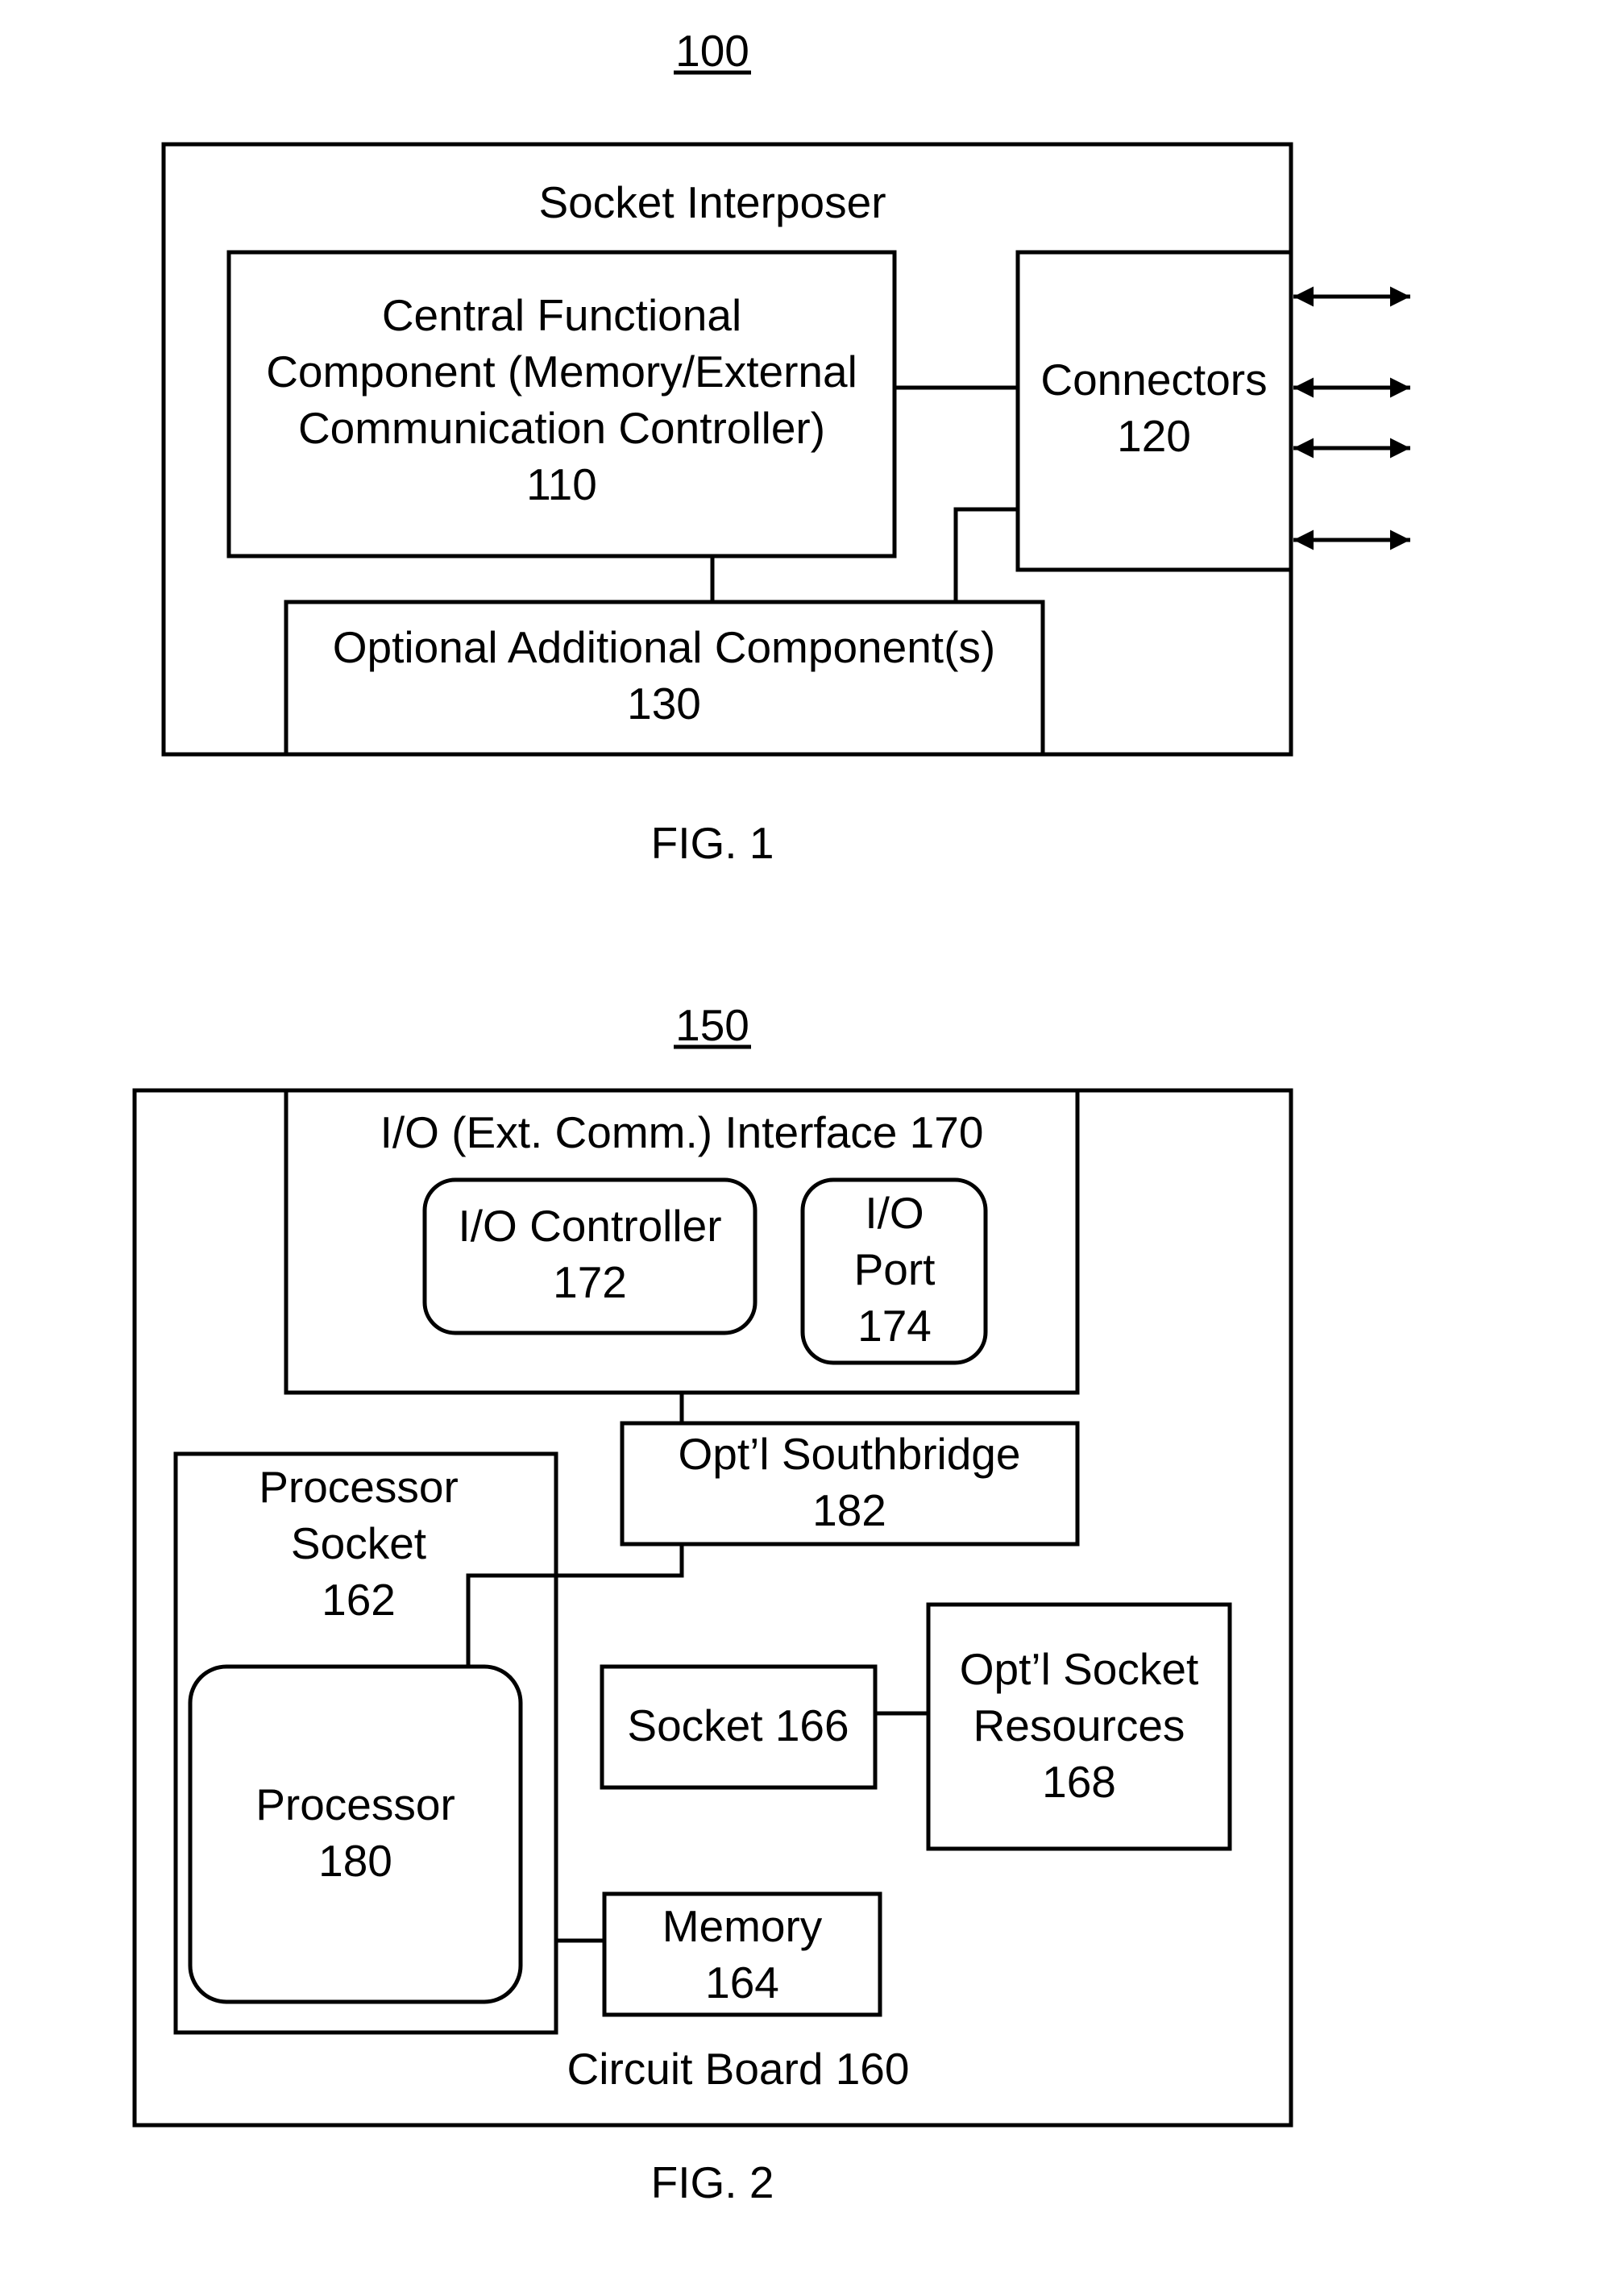  What do you see at coordinates (742, 1926) in the screenshot?
I see `memory-label: Memory` at bounding box center [742, 1926].